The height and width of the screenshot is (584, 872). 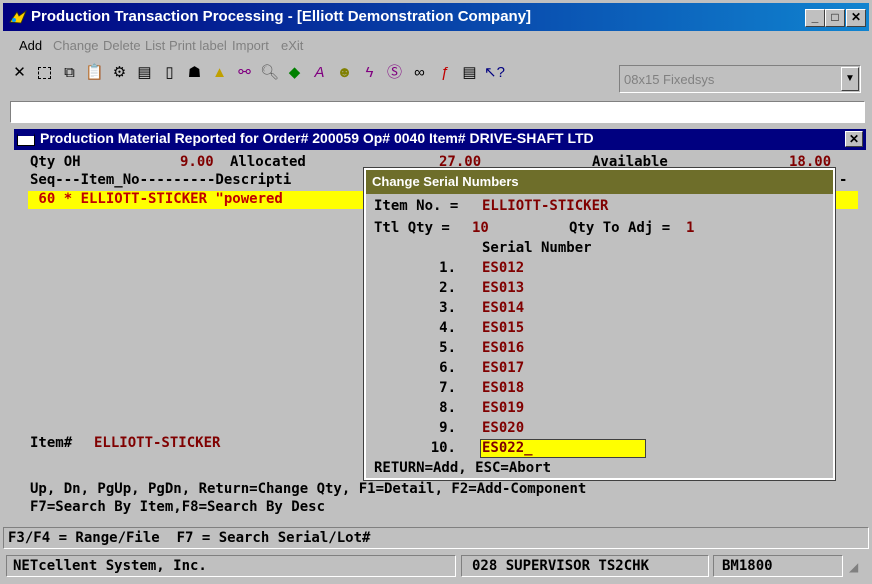 I want to click on dialog-title-bar: Change Serial Numbers, so click(x=599, y=182).